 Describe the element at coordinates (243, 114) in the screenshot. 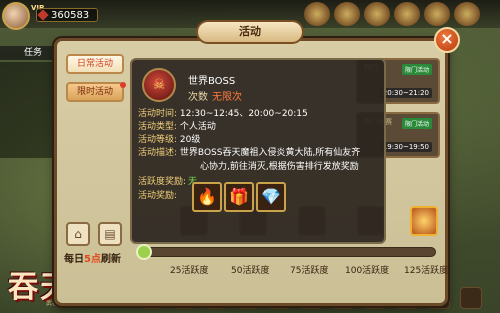

I see `info-value: 12:30~12:45、20:00~20:15` at that location.